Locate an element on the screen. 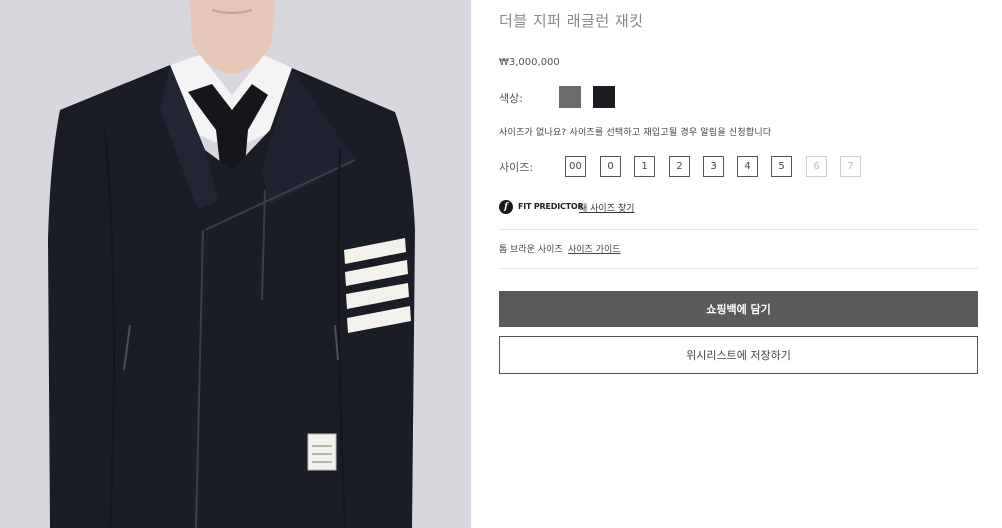 The height and width of the screenshot is (528, 1002). product-title: 더블 지퍼 래글런 재킷 is located at coordinates (571, 21).